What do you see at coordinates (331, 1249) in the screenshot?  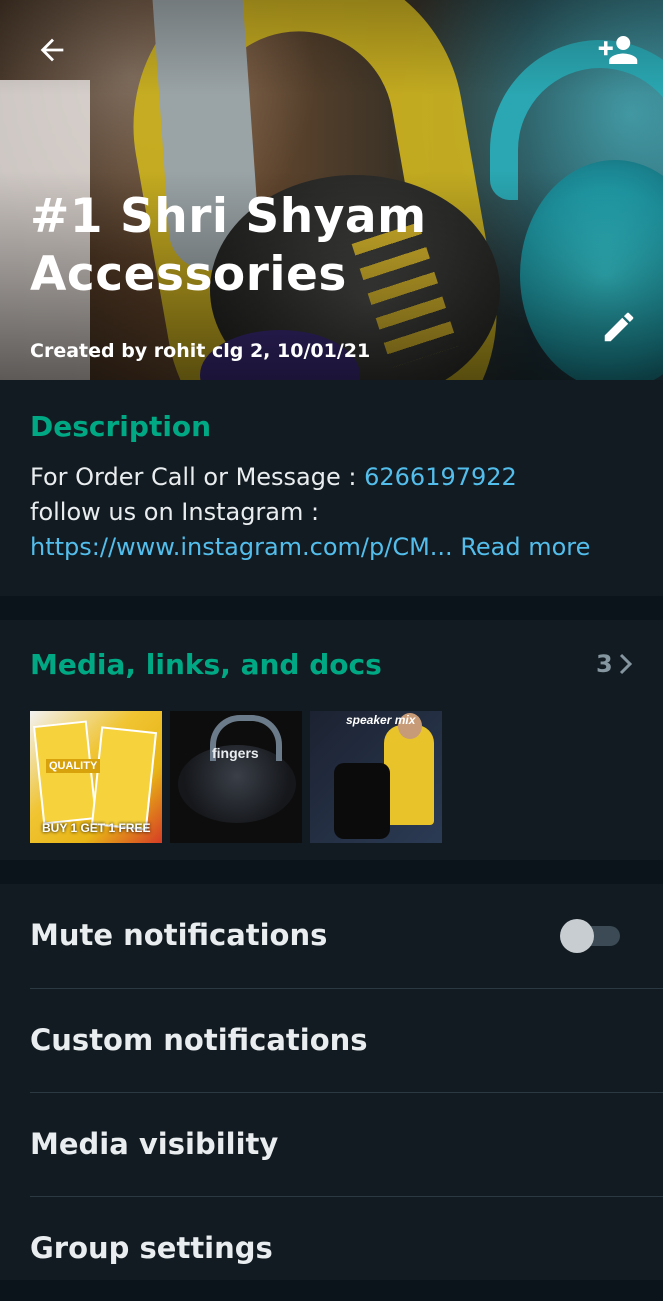 I see `group-settings-row: Group settings` at bounding box center [331, 1249].